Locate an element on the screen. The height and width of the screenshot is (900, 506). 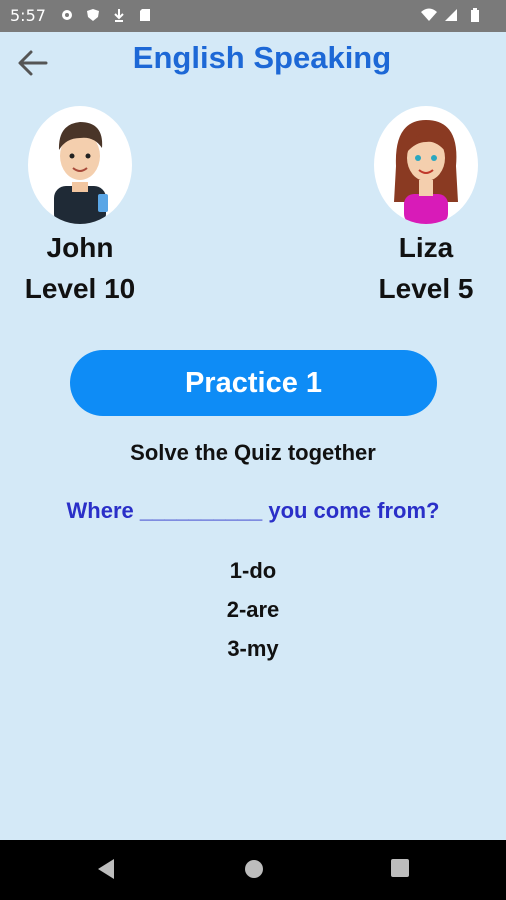
nav-back-icon is located at coordinates (106, 869).